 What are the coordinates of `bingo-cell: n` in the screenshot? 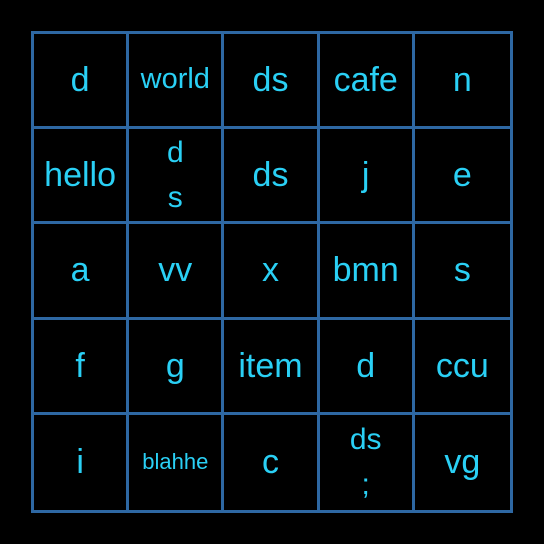 It's located at (462, 82).